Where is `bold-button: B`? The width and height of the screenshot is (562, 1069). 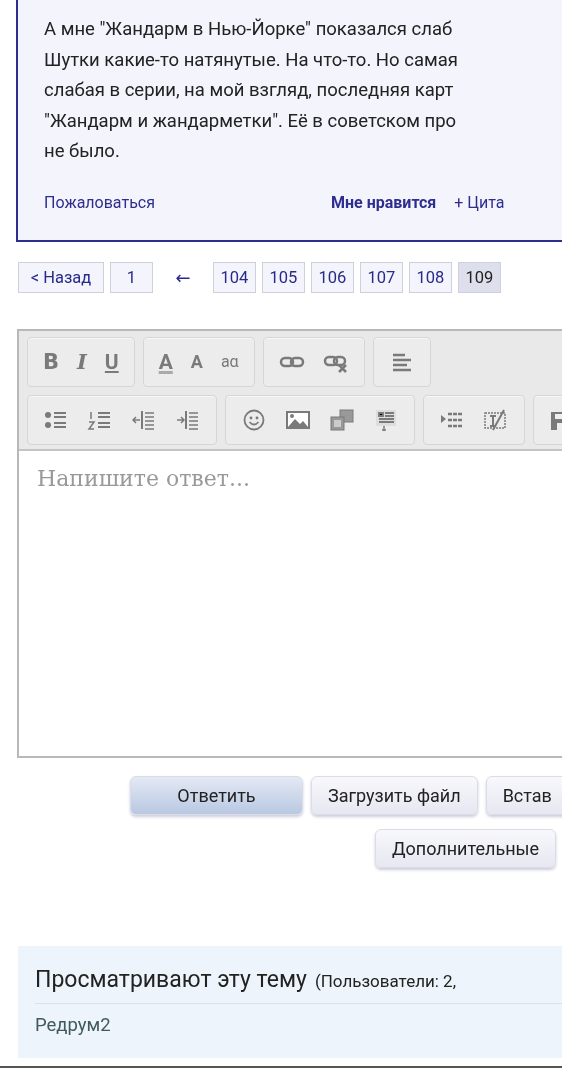 bold-button: B is located at coordinates (51, 361).